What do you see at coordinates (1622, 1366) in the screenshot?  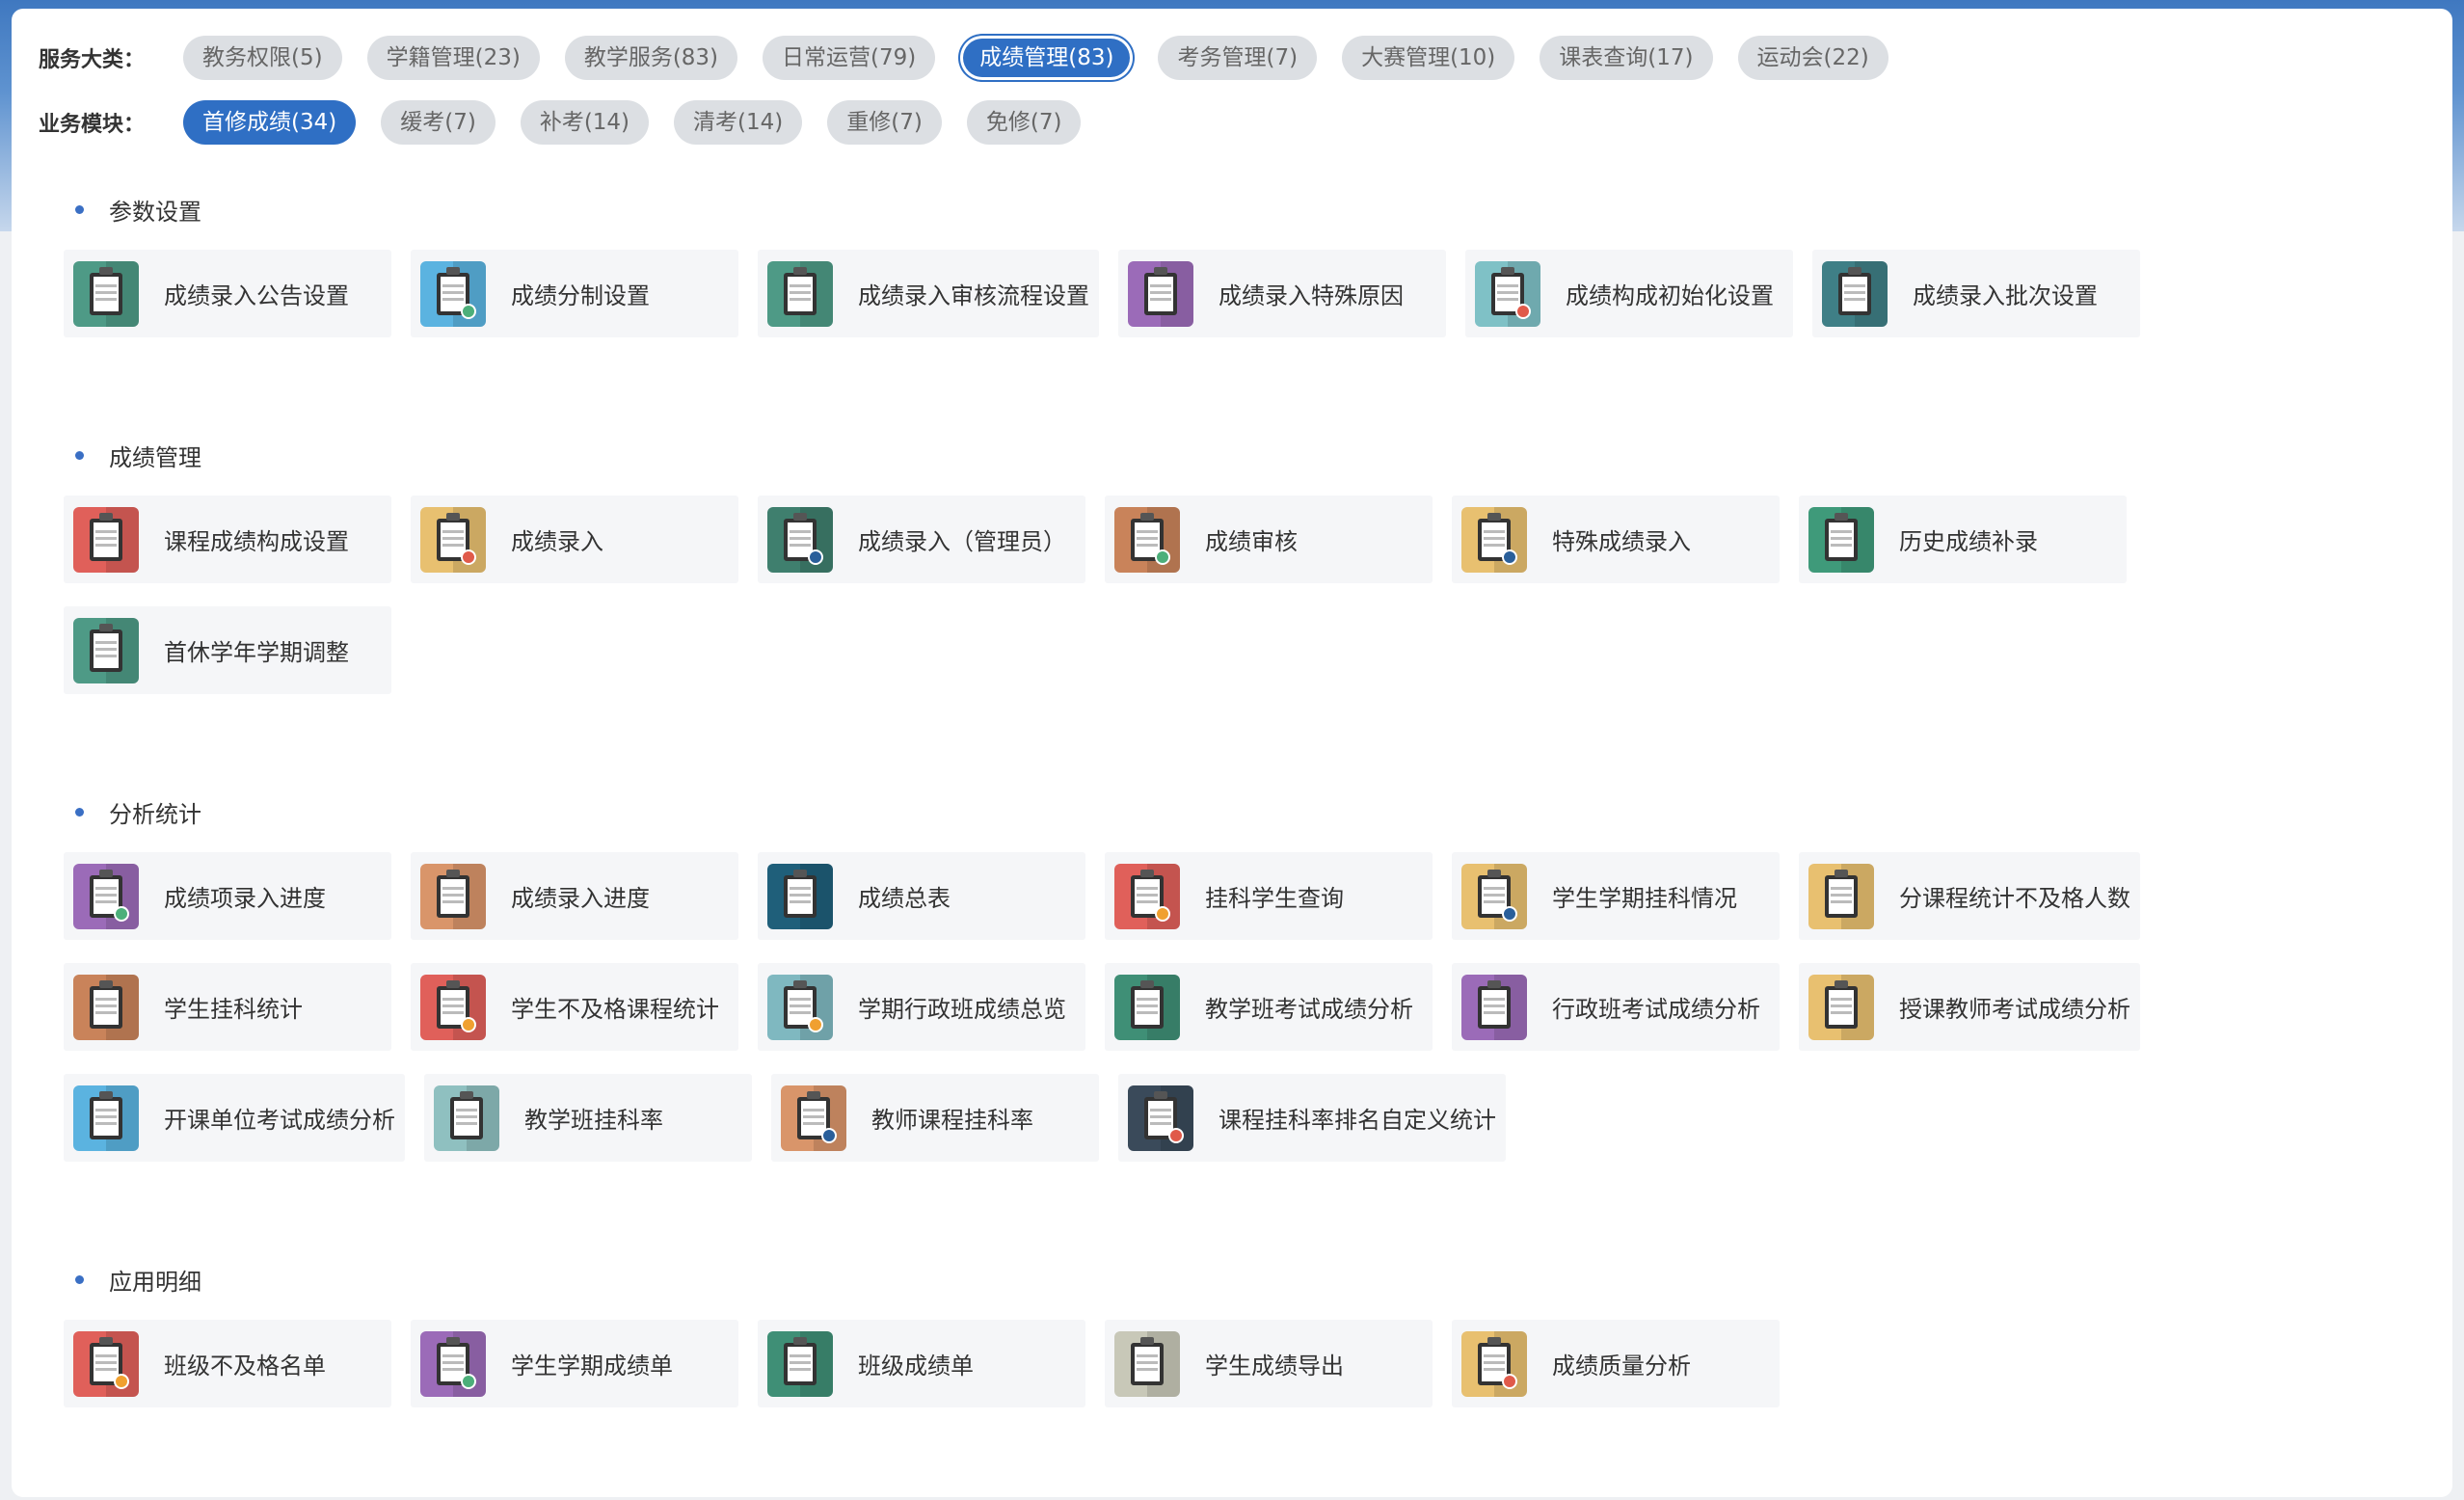 I see `app-card-label: 成绩质量分析` at bounding box center [1622, 1366].